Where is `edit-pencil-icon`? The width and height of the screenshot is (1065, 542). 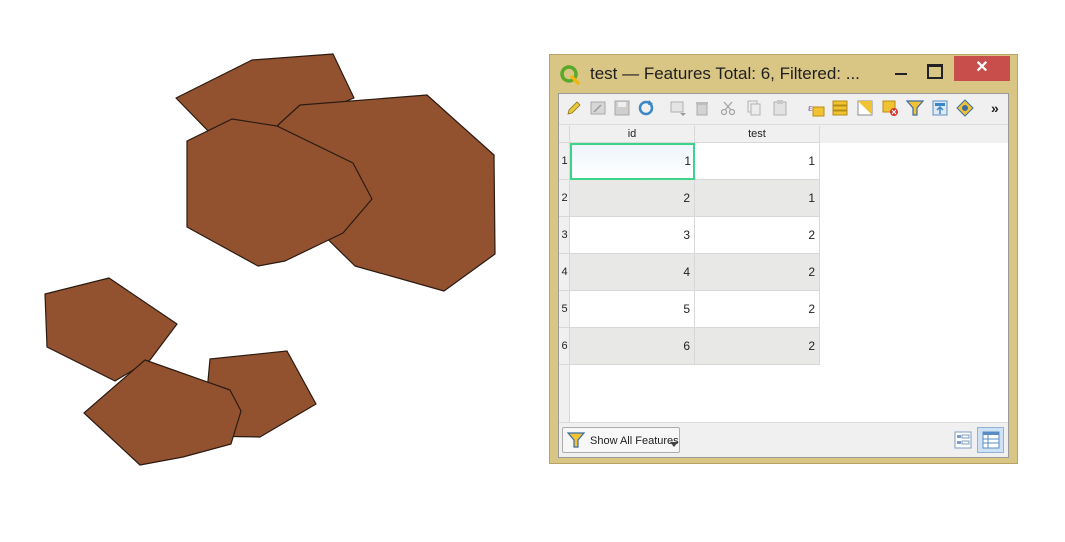 edit-pencil-icon is located at coordinates (574, 108).